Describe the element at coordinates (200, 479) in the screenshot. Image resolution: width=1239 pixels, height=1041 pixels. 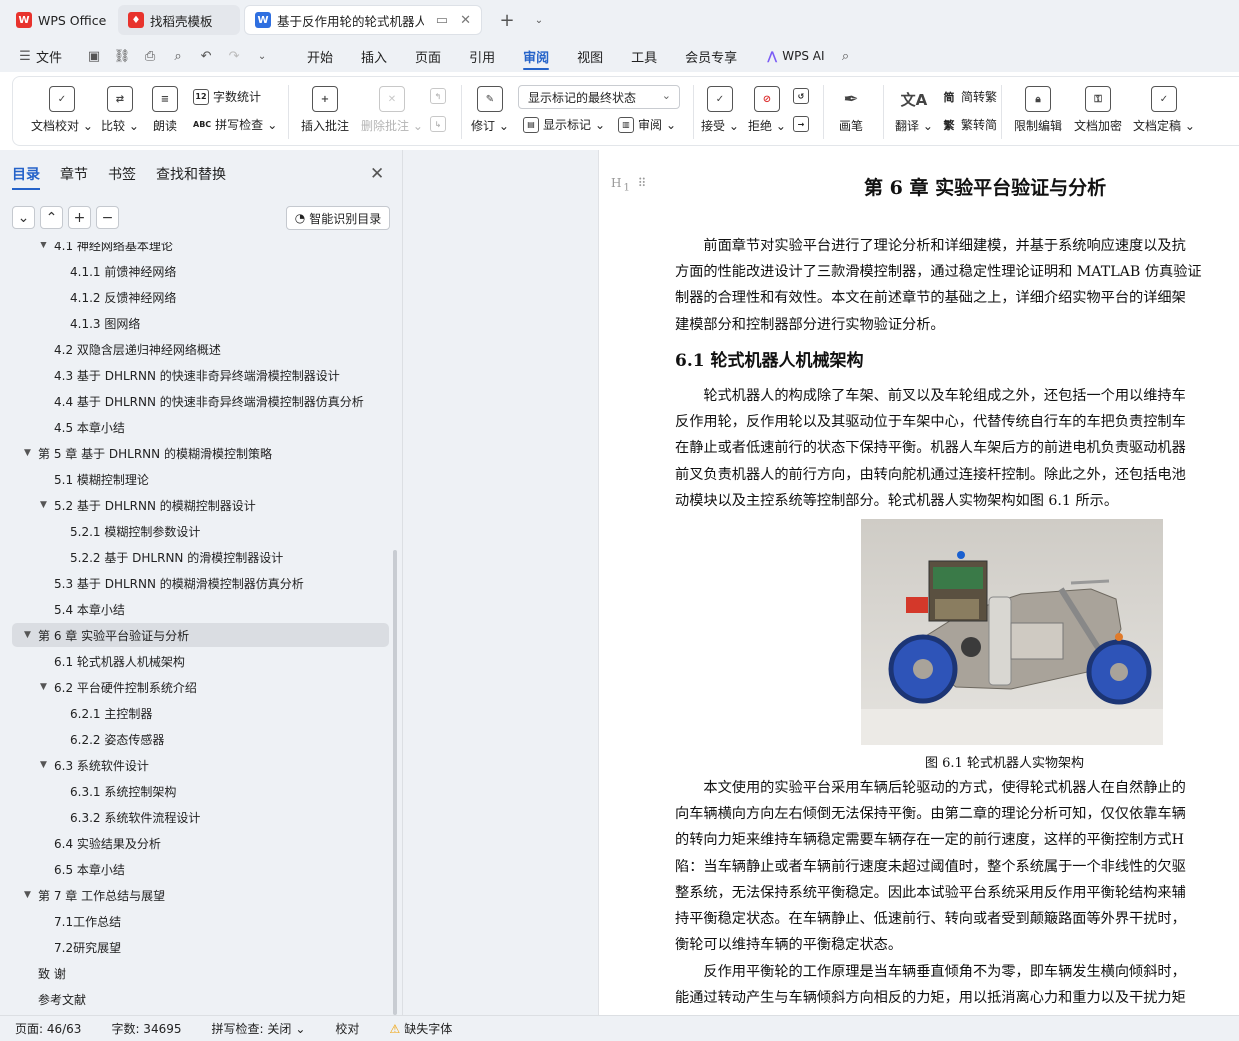
I see `toc-item: 5.1 模糊控制理论` at that location.